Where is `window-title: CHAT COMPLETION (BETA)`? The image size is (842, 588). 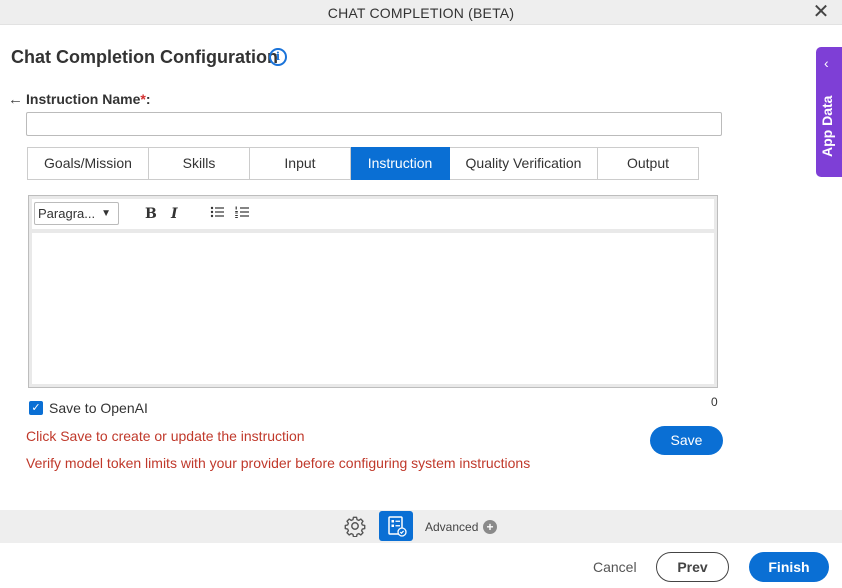
window-title: CHAT COMPLETION (BETA) is located at coordinates (421, 13).